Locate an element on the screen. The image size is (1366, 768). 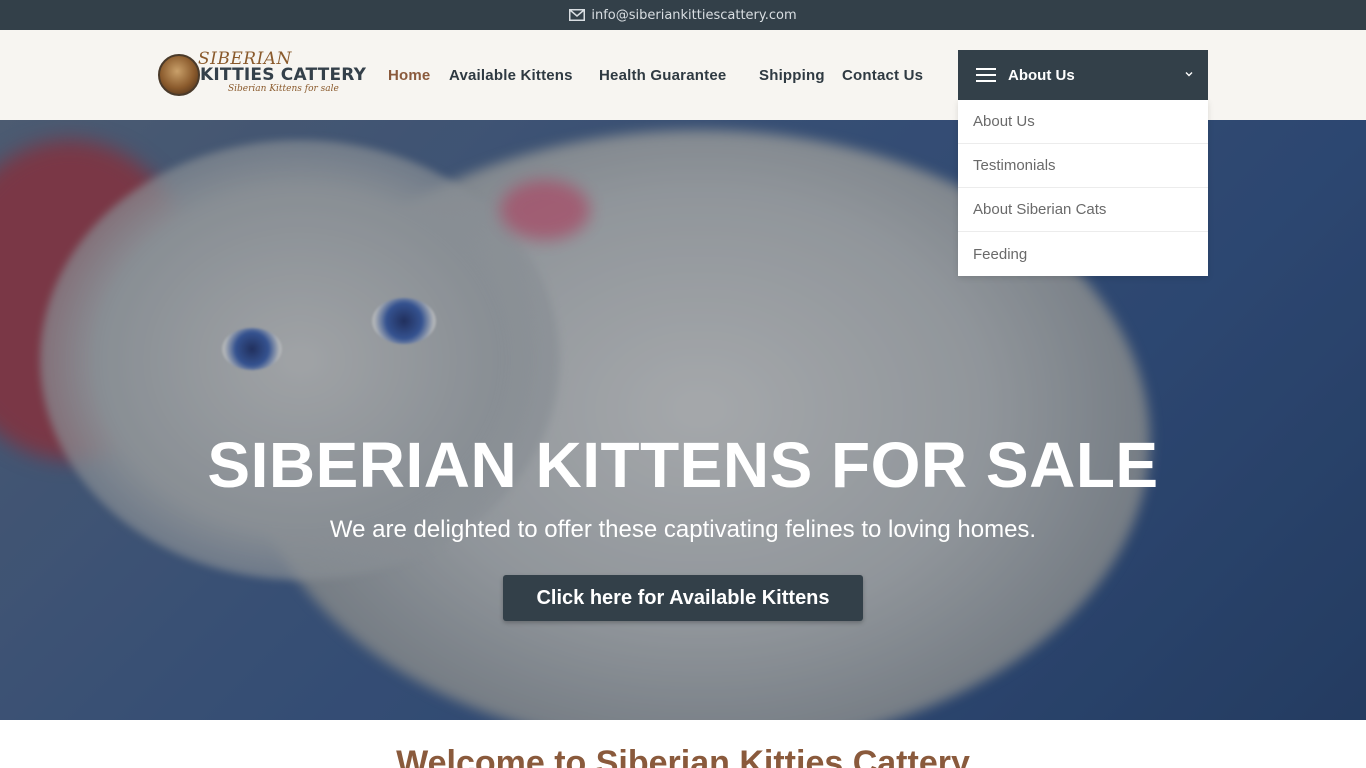
available-kittens-cta-button: Click here for Available Kittens is located at coordinates (683, 598).